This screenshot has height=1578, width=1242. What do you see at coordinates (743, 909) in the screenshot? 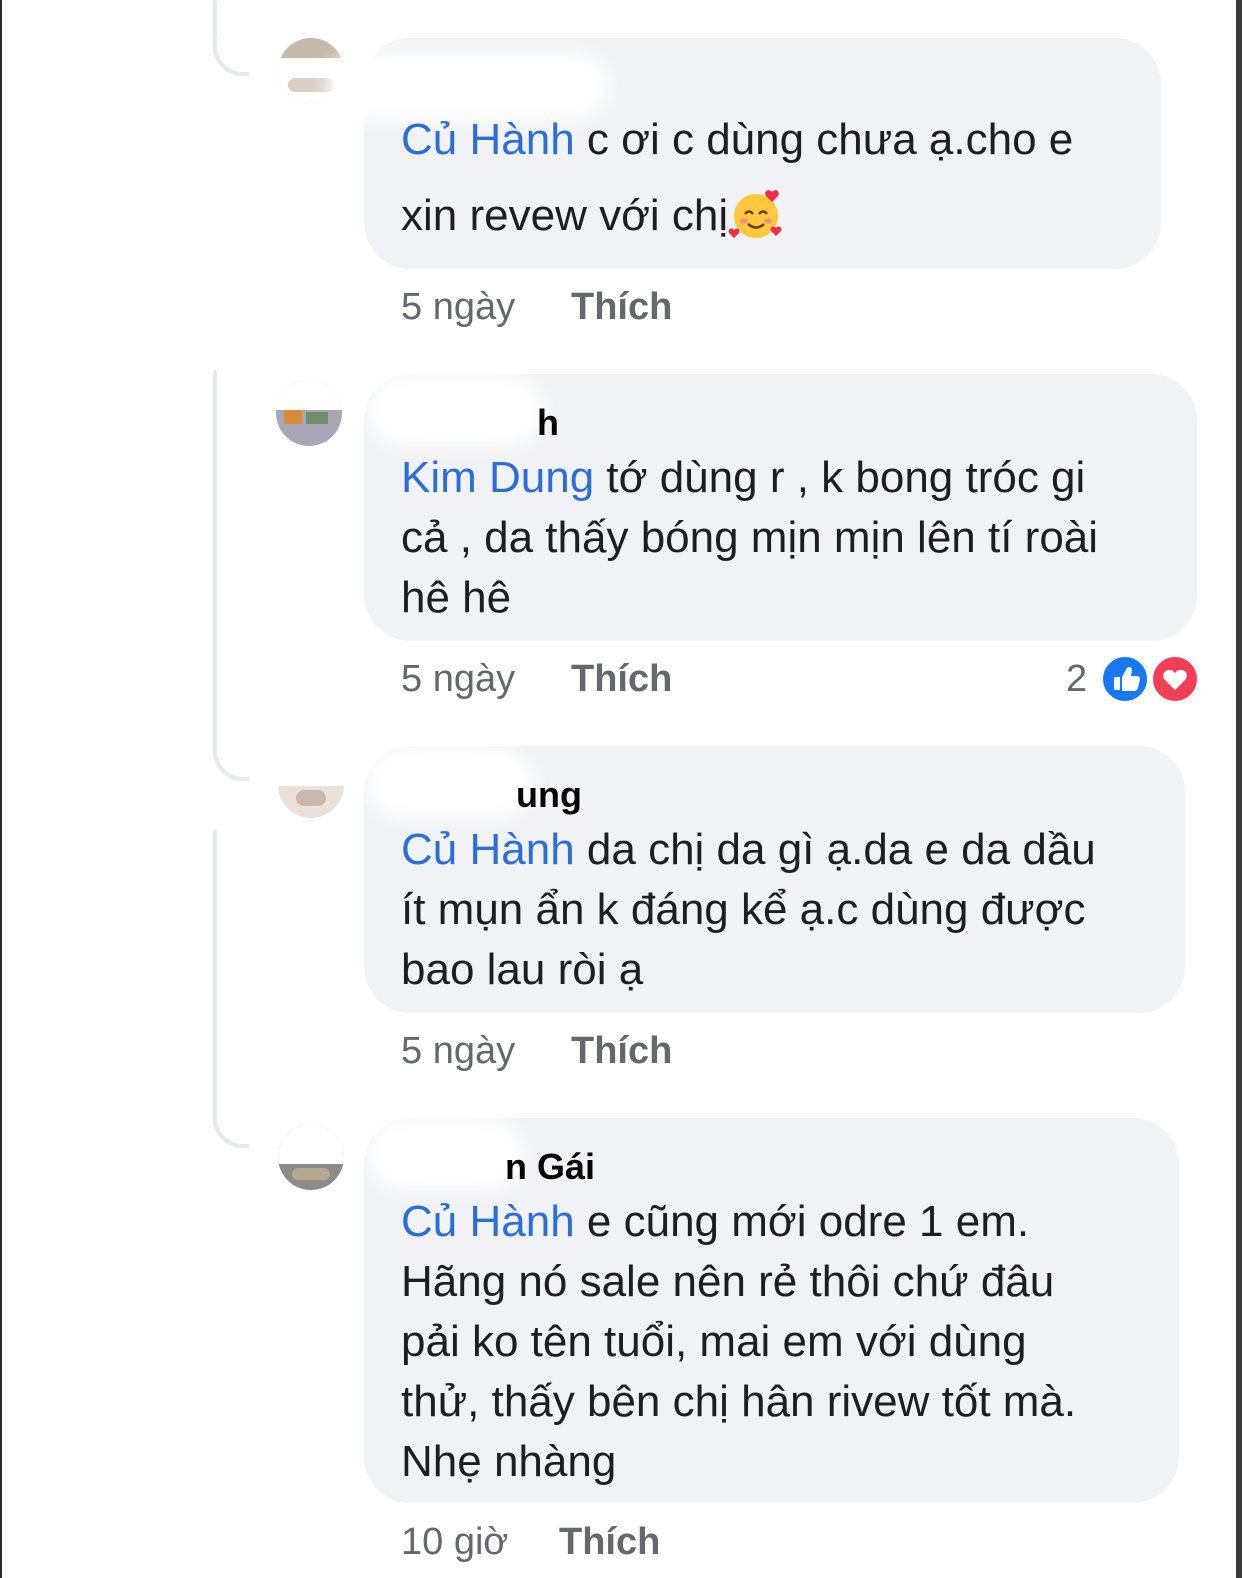
I see `comment-text-line: ít mụn ẩn k đáng kể ạ.c dùng được` at bounding box center [743, 909].